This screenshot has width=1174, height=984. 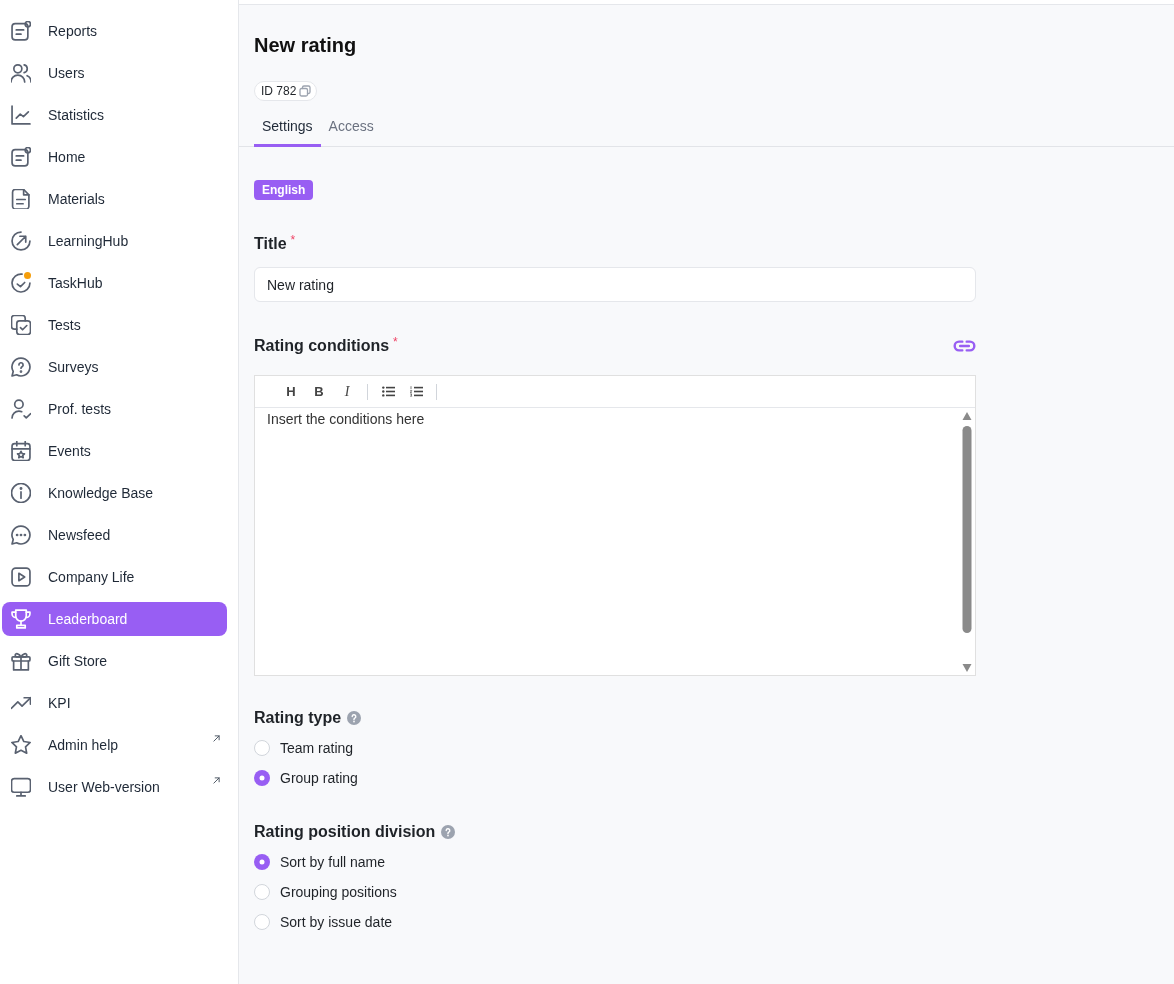 What do you see at coordinates (114, 619) in the screenshot?
I see `sidebar-item: Leaderboard` at bounding box center [114, 619].